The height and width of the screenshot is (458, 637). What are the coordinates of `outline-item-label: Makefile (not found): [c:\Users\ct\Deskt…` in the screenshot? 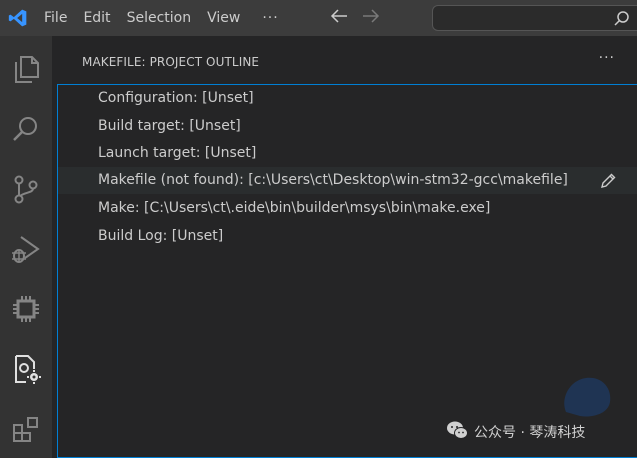 It's located at (333, 180).